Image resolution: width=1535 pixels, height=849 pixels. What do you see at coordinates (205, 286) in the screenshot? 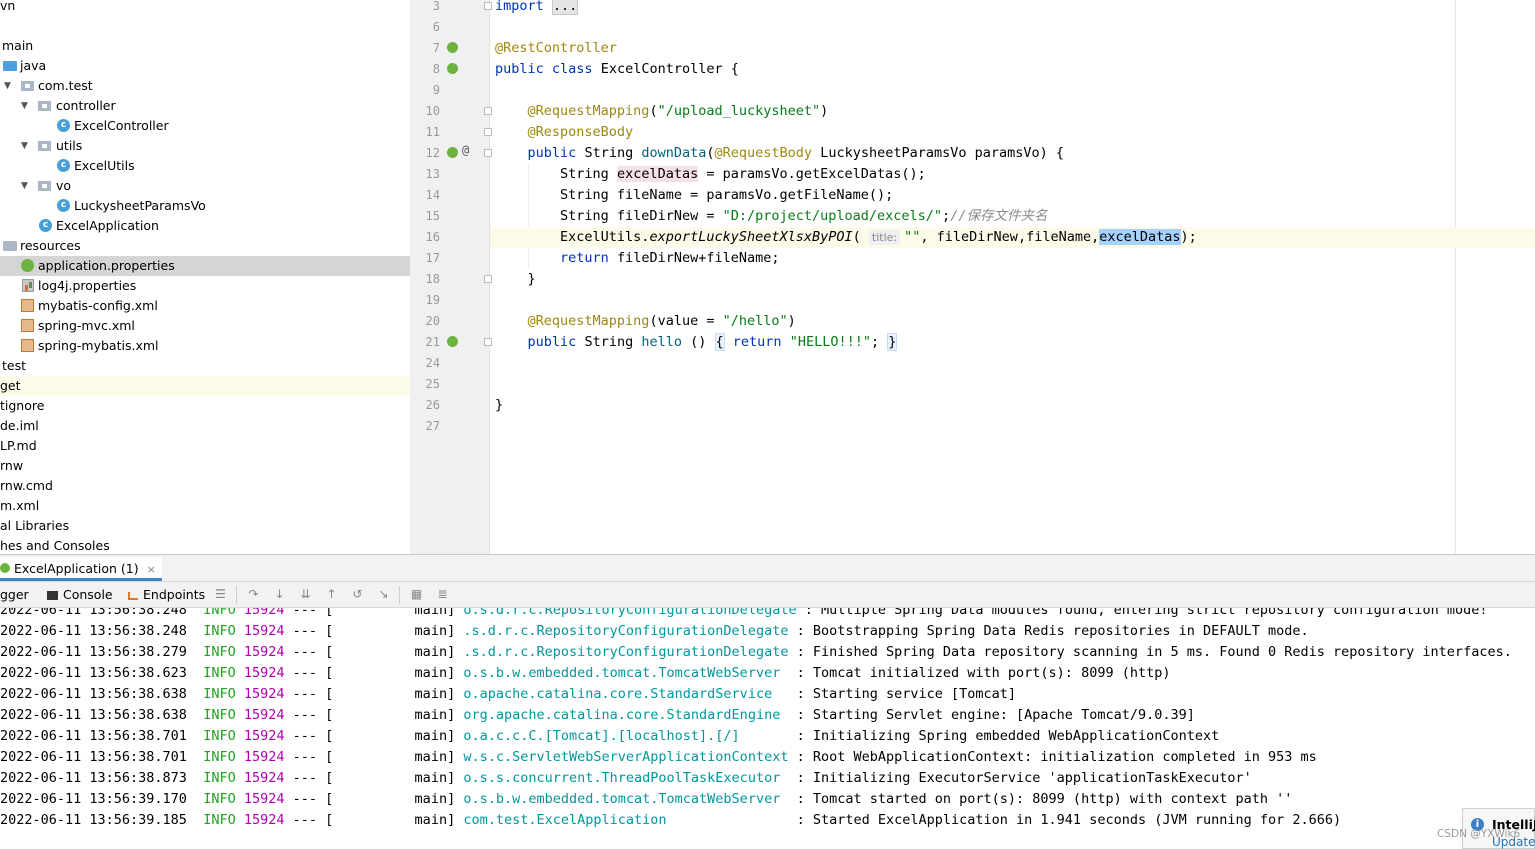
I see `tree-item-log4j-properties: log4j.properties` at bounding box center [205, 286].